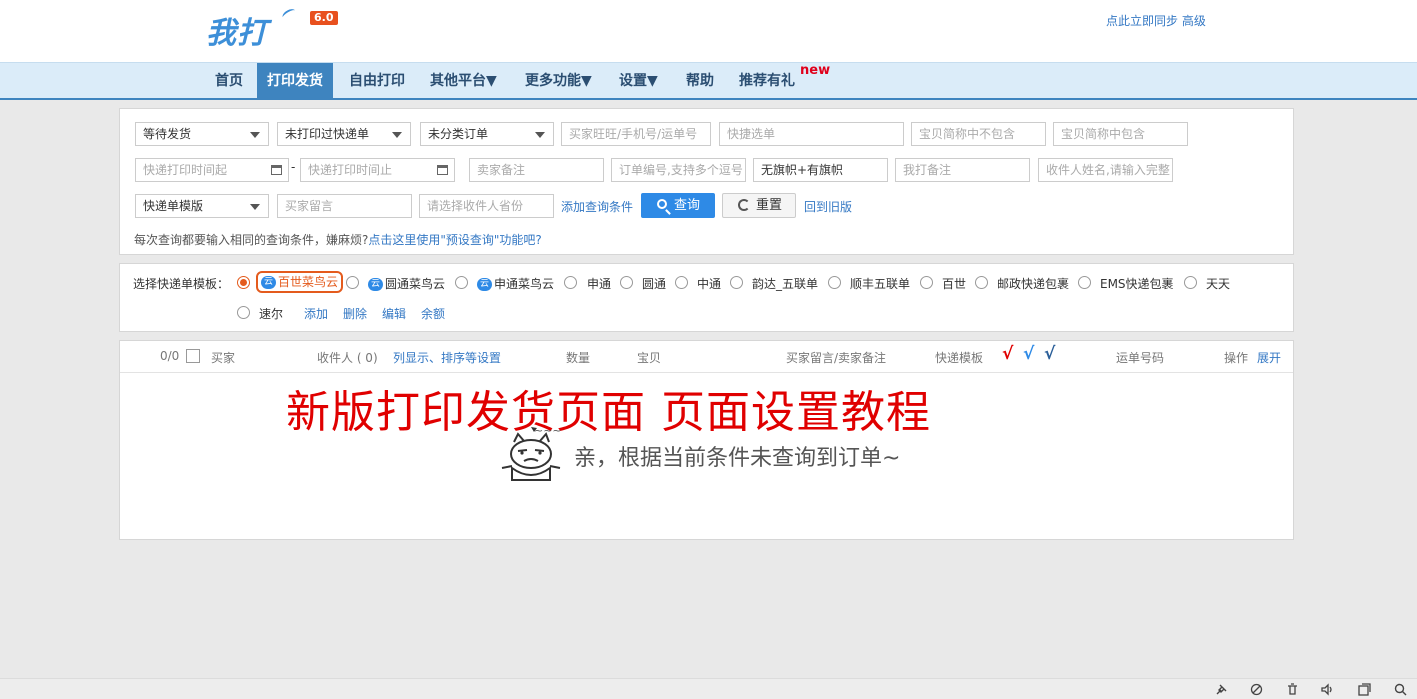 Image resolution: width=1417 pixels, height=699 pixels. Describe the element at coordinates (1364, 689) in the screenshot. I see `window-icon` at that location.